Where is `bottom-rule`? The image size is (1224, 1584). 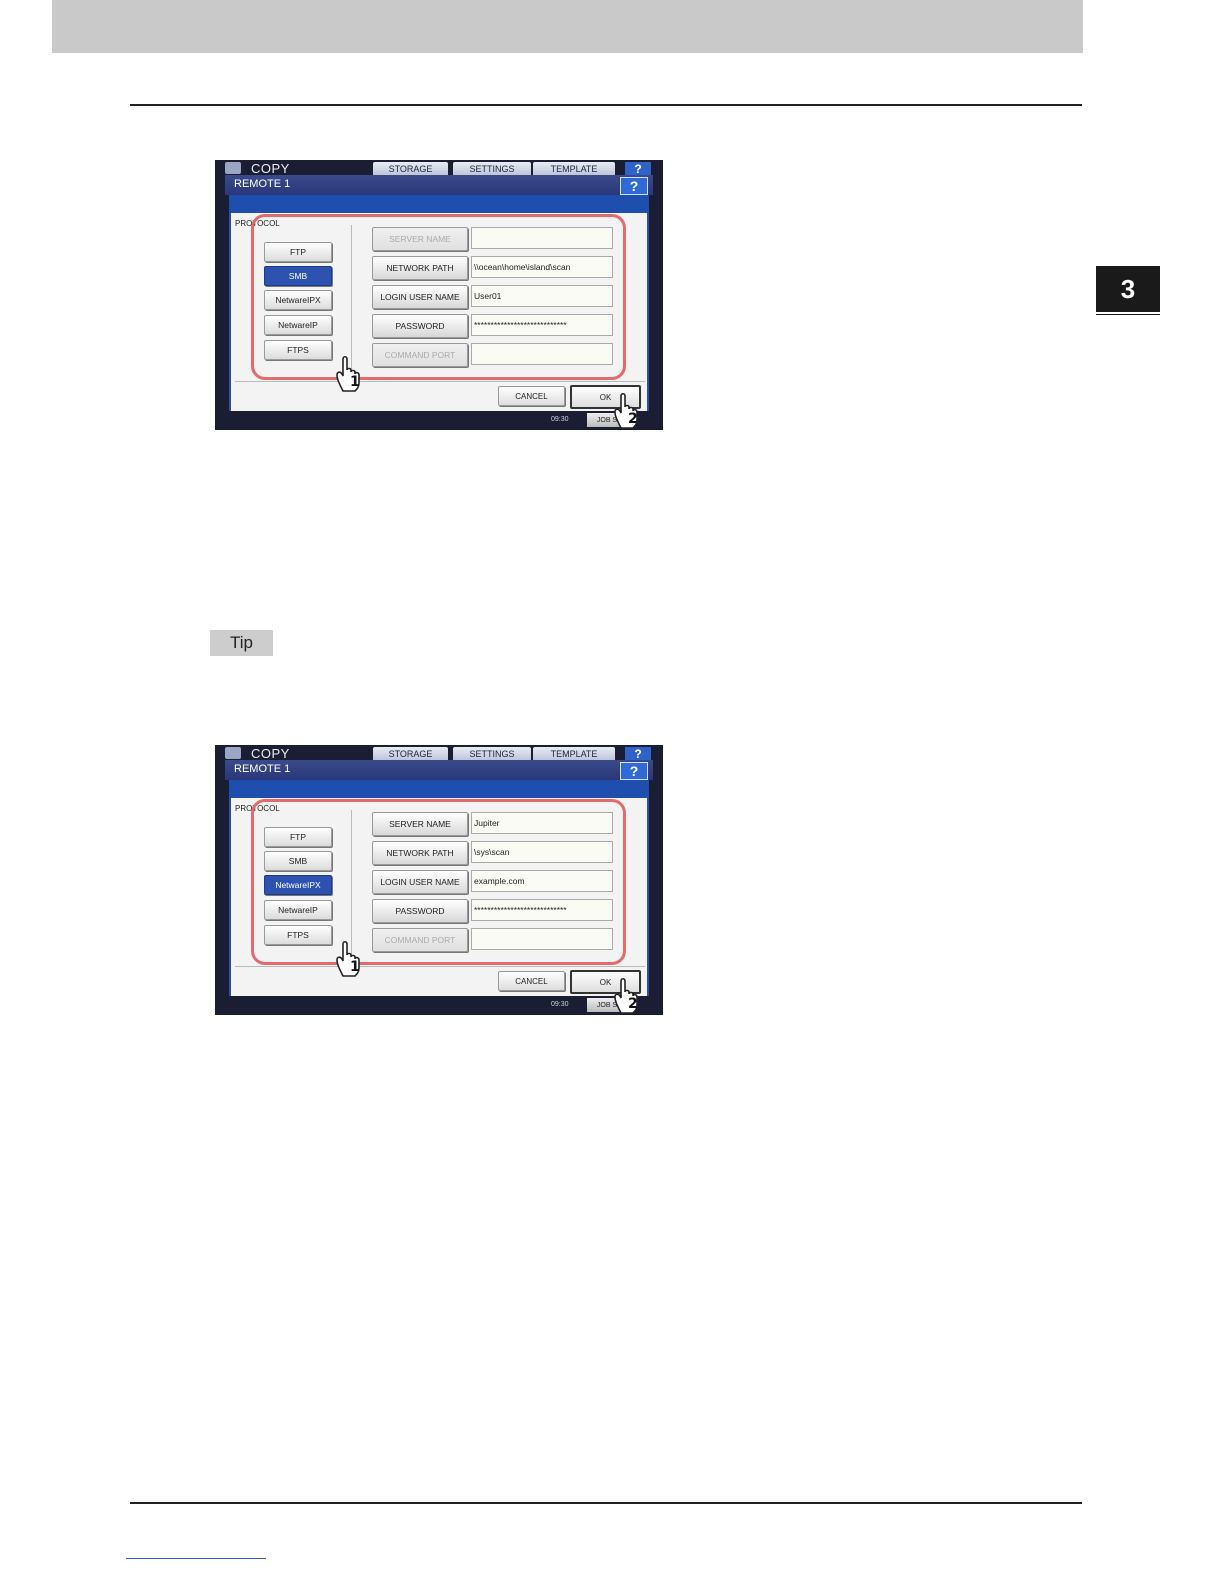 bottom-rule is located at coordinates (606, 1503).